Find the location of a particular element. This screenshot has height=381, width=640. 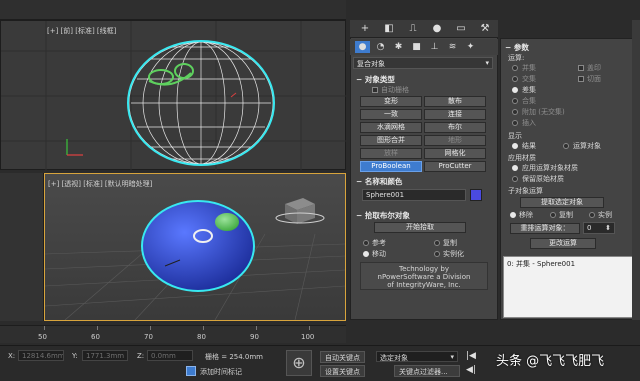

remove-radio is located at coordinates (513, 215).